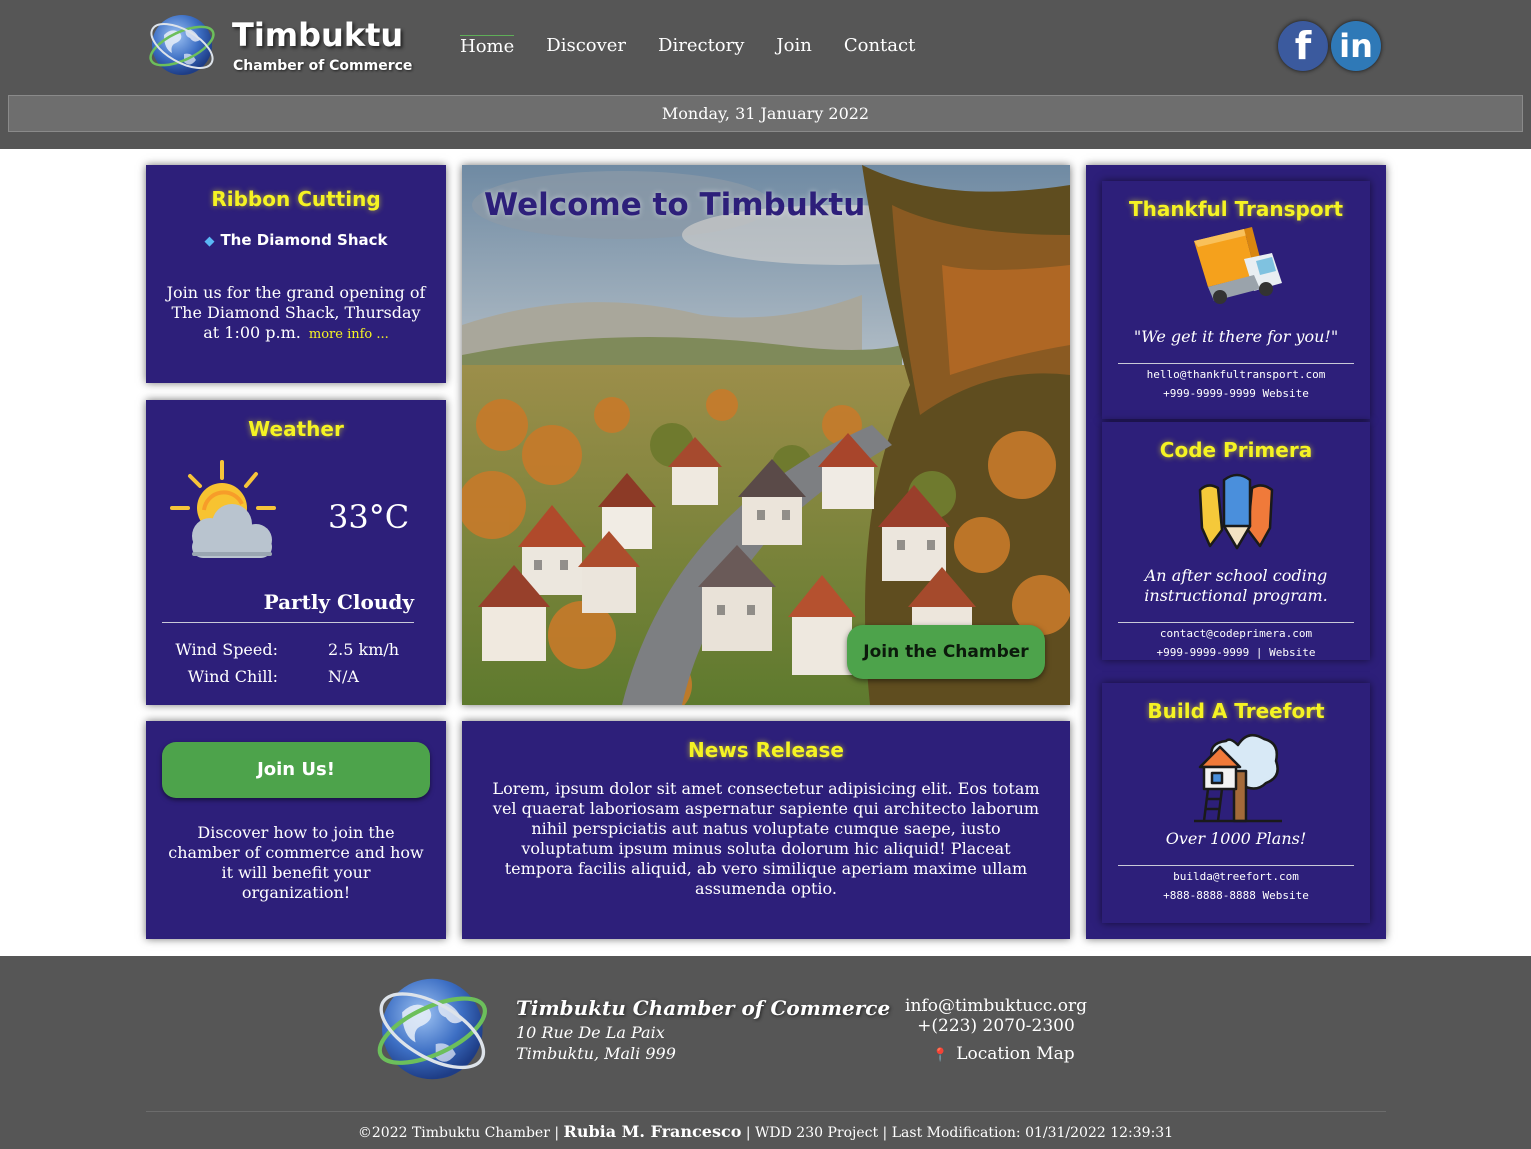 Image resolution: width=1531 pixels, height=1149 pixels. What do you see at coordinates (296, 770) in the screenshot?
I see `join-us-button: Join Us!` at bounding box center [296, 770].